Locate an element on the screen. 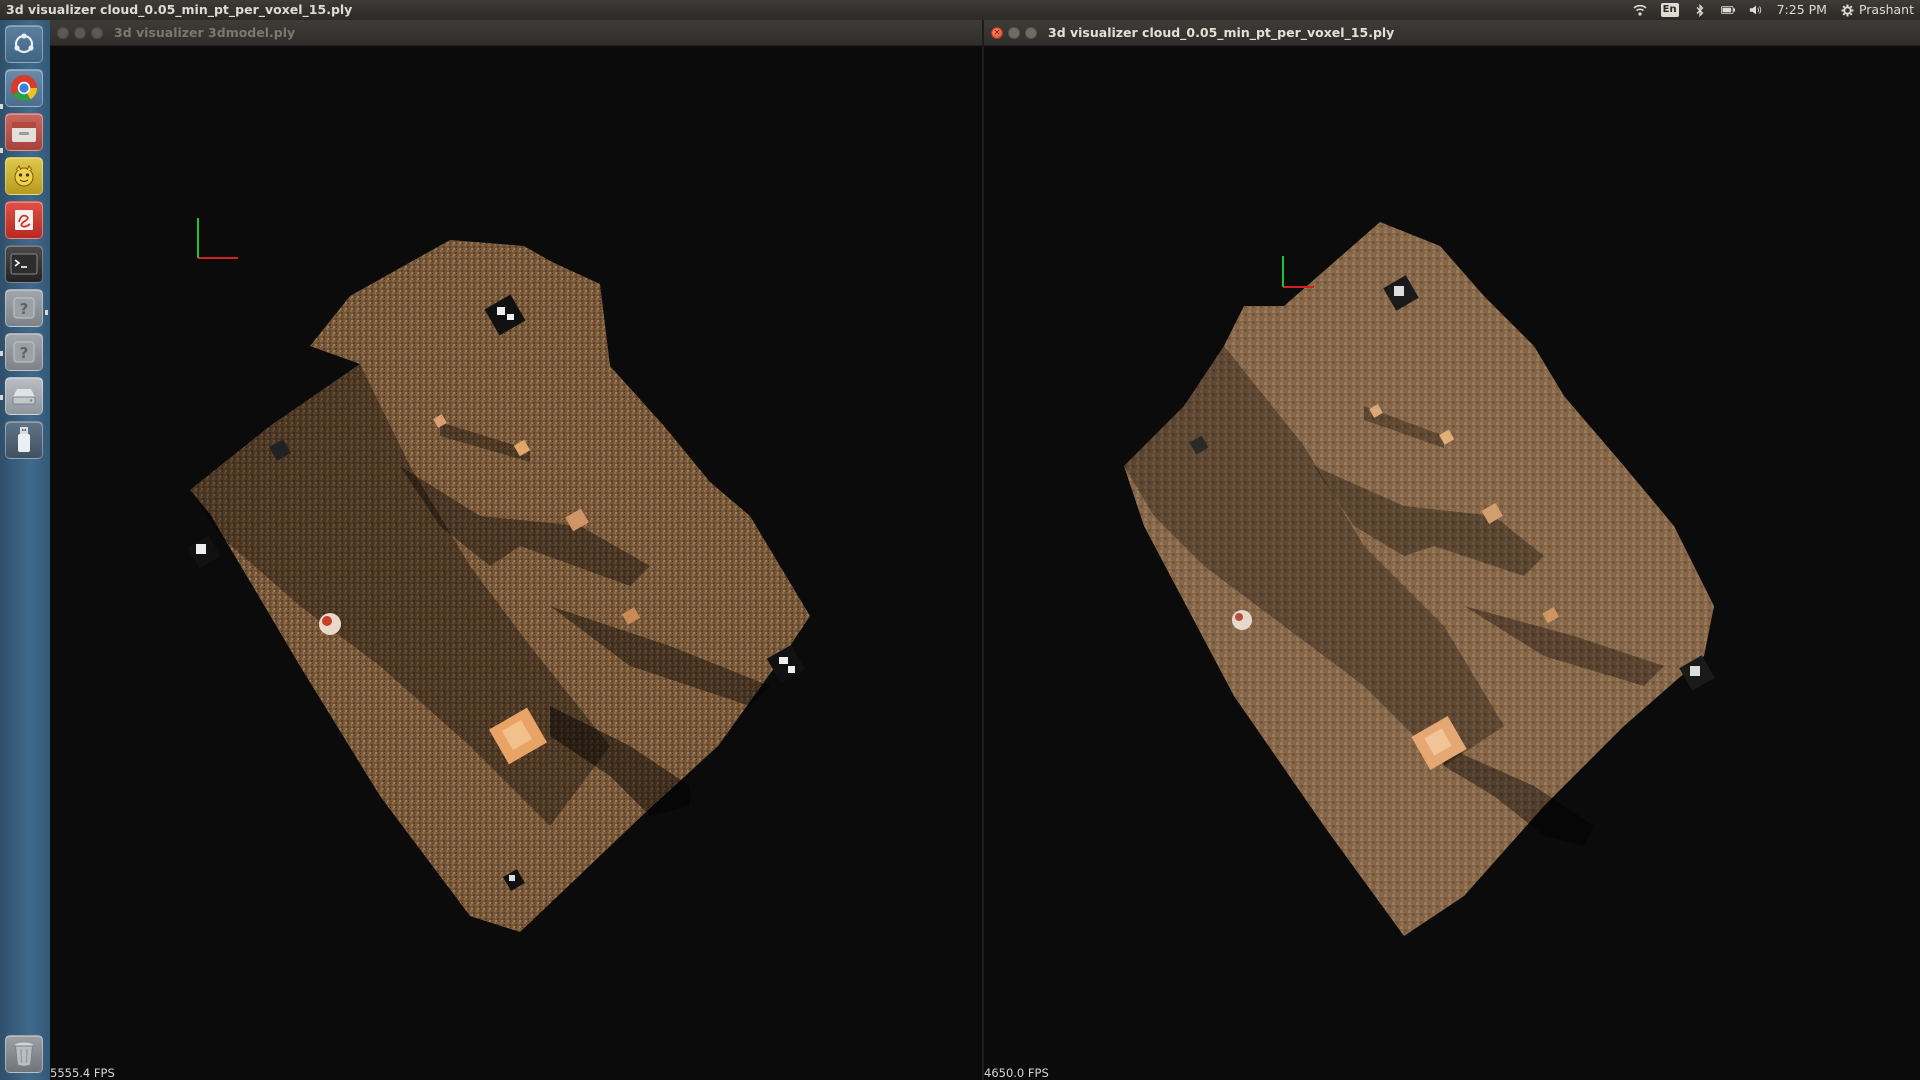 The width and height of the screenshot is (1920, 1080). gear-icon is located at coordinates (1848, 10).